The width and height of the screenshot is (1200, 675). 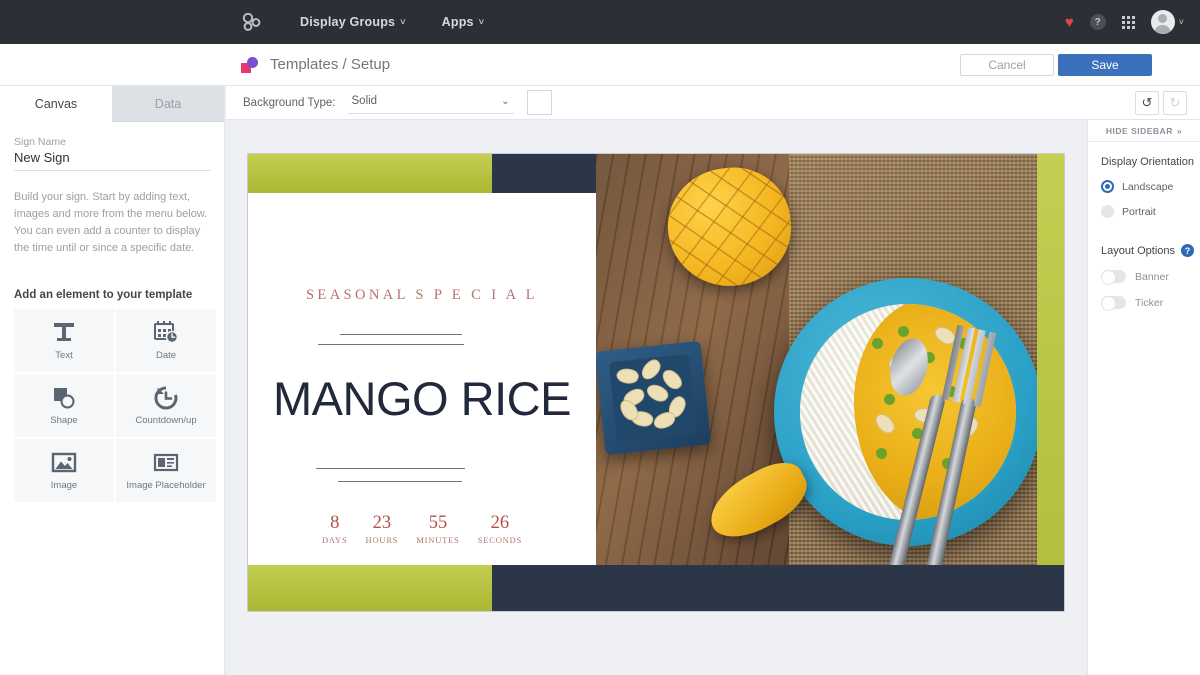 What do you see at coordinates (1162, 22) in the screenshot?
I see `avatar` at bounding box center [1162, 22].